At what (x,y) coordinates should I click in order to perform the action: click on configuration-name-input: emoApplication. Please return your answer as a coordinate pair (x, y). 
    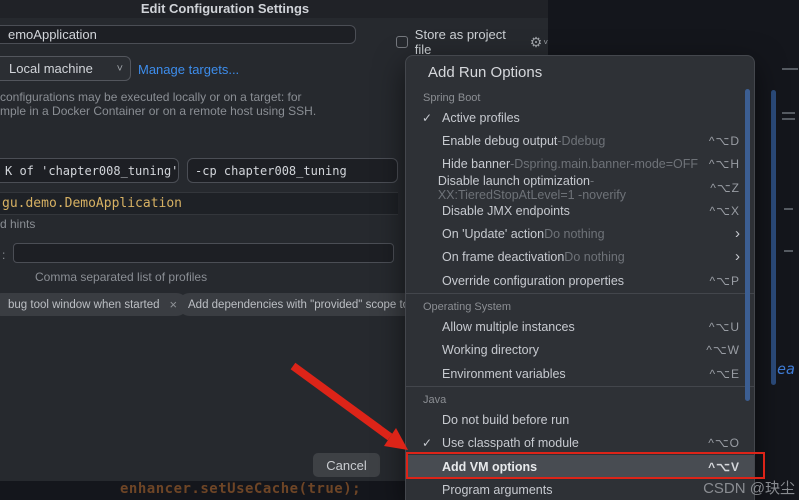
    Looking at the image, I should click on (178, 34).